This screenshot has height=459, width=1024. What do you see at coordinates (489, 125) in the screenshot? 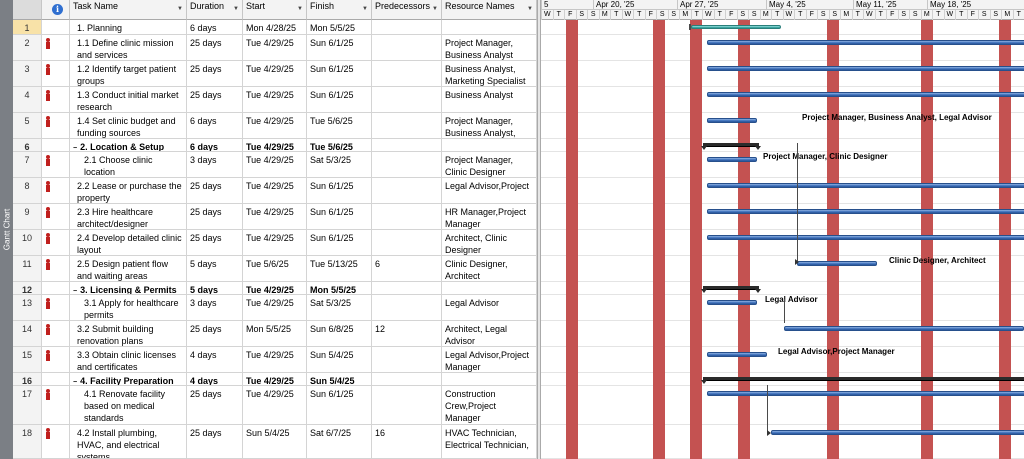
I see `resource-names-cell: Project Manager, Business Analyst,` at bounding box center [489, 125].